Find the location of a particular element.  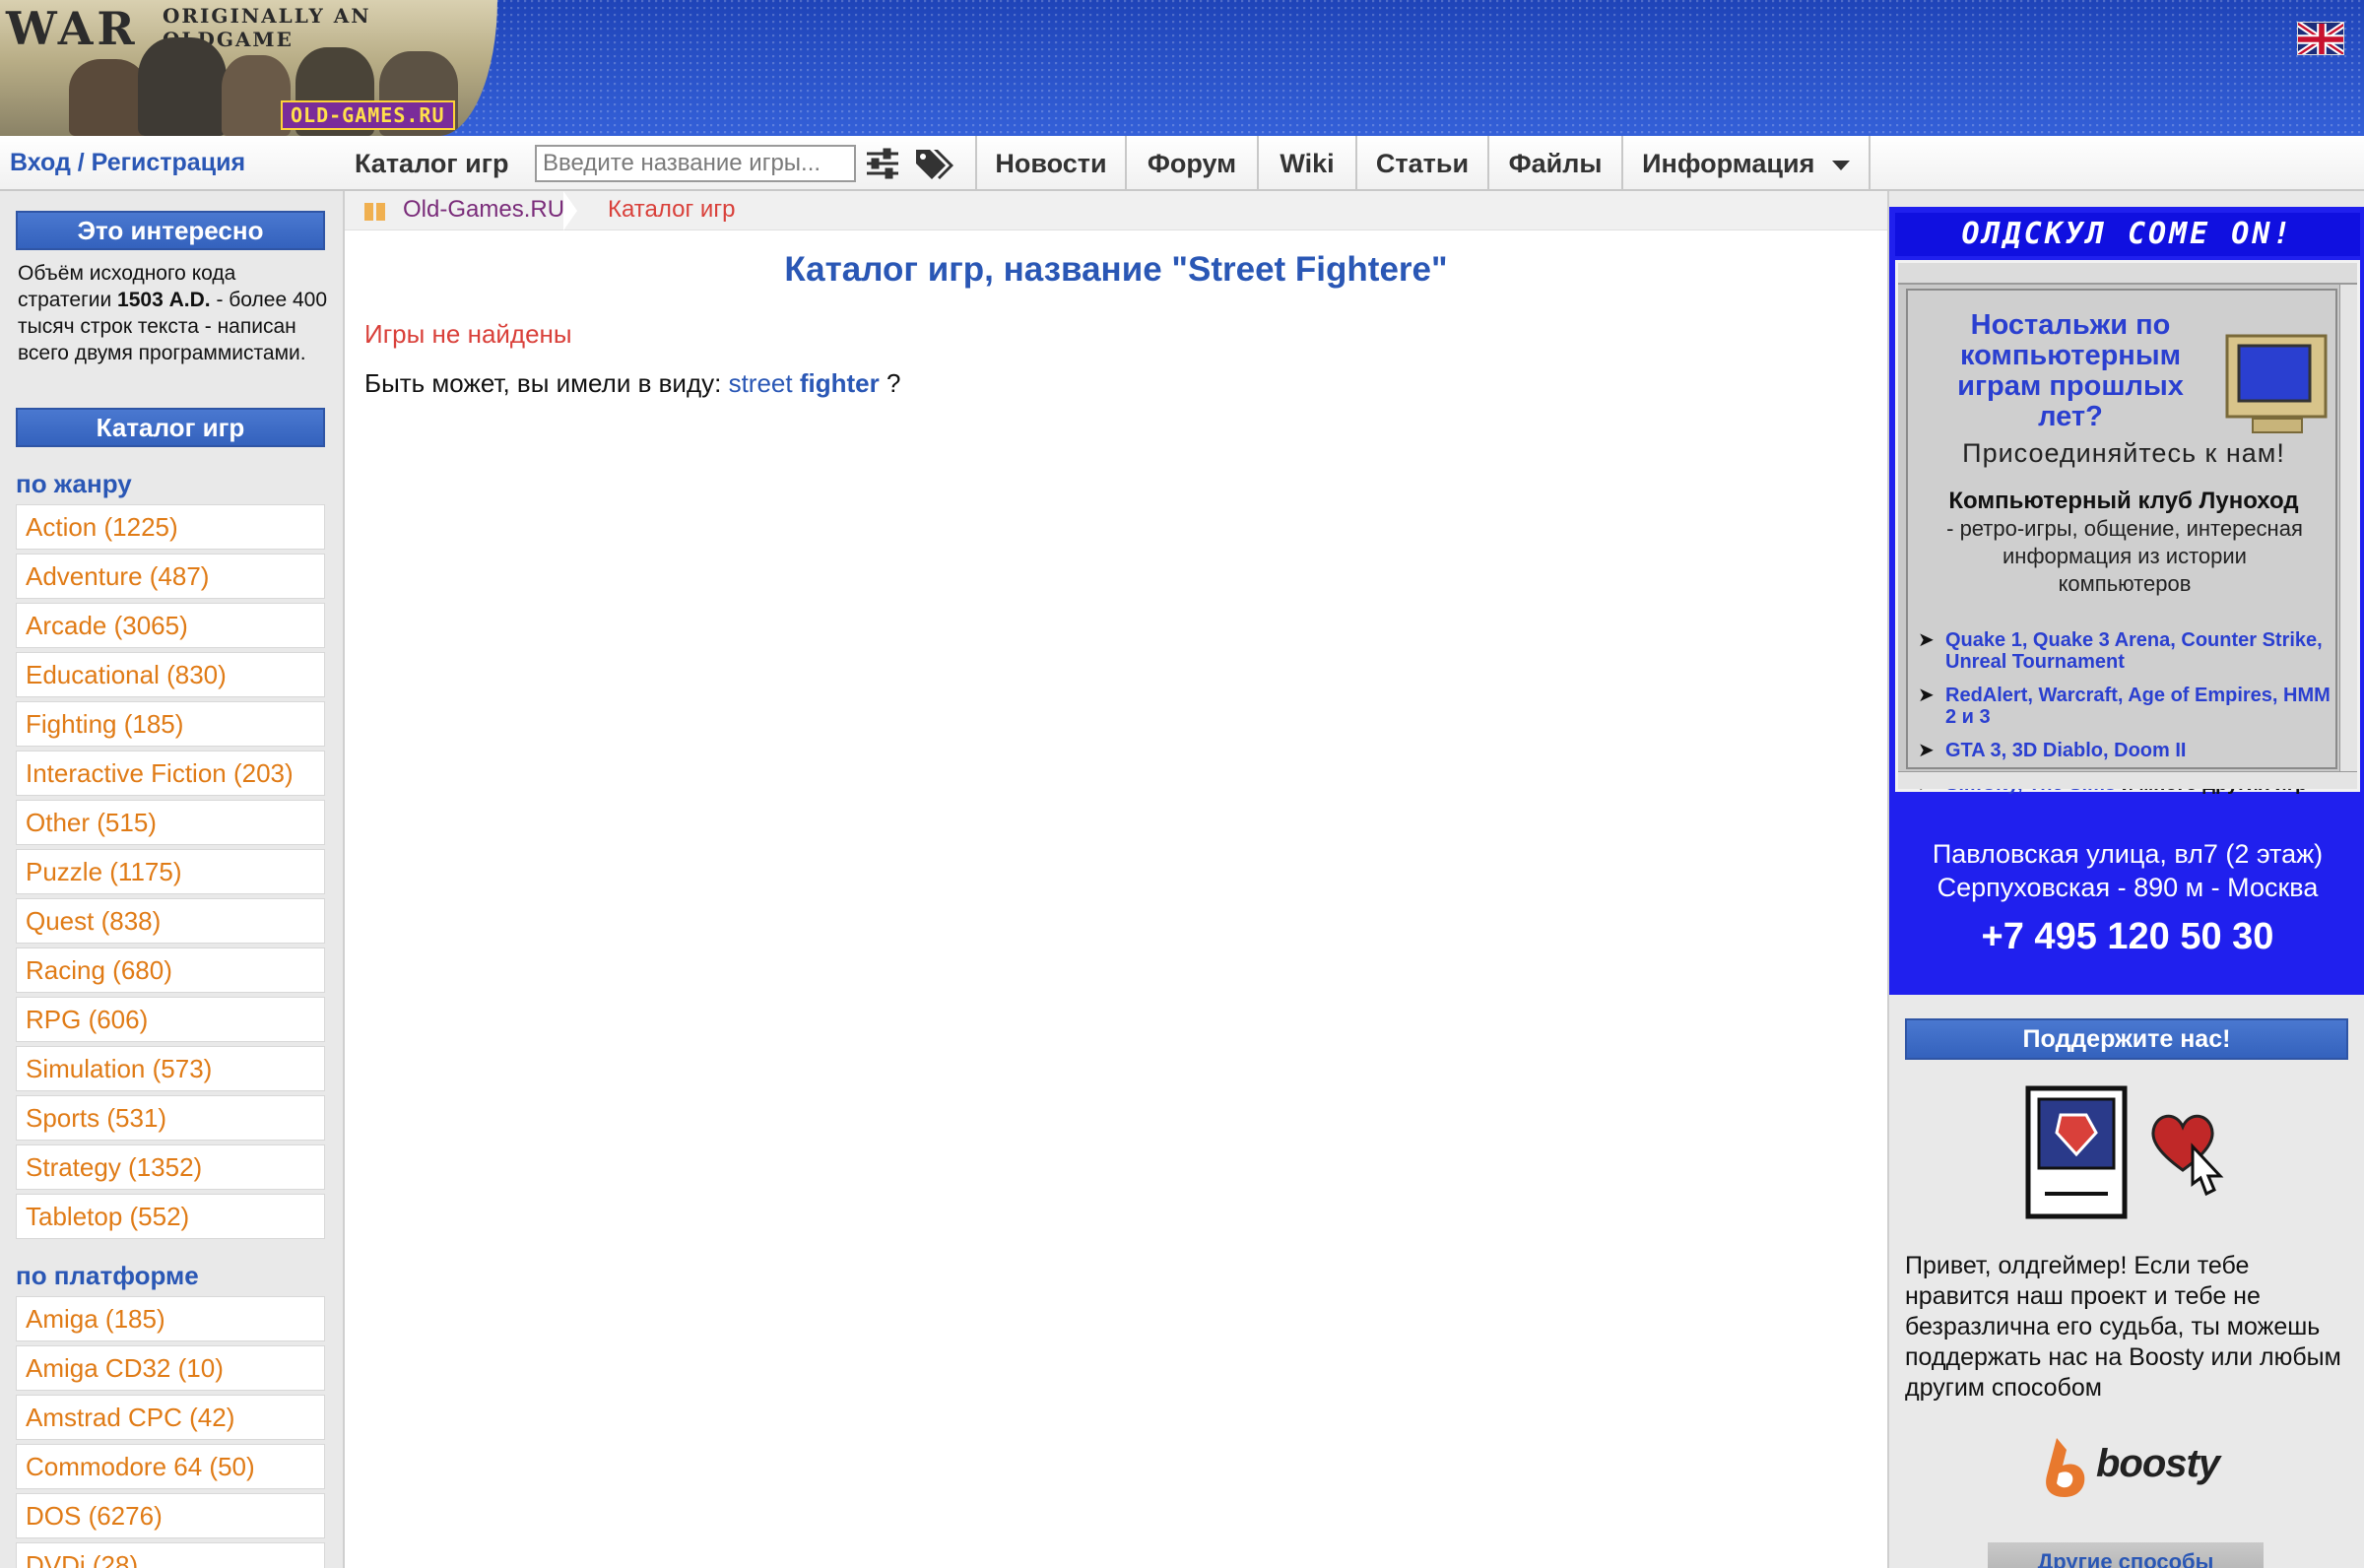

genre-item: Adventure (487) is located at coordinates (170, 576).